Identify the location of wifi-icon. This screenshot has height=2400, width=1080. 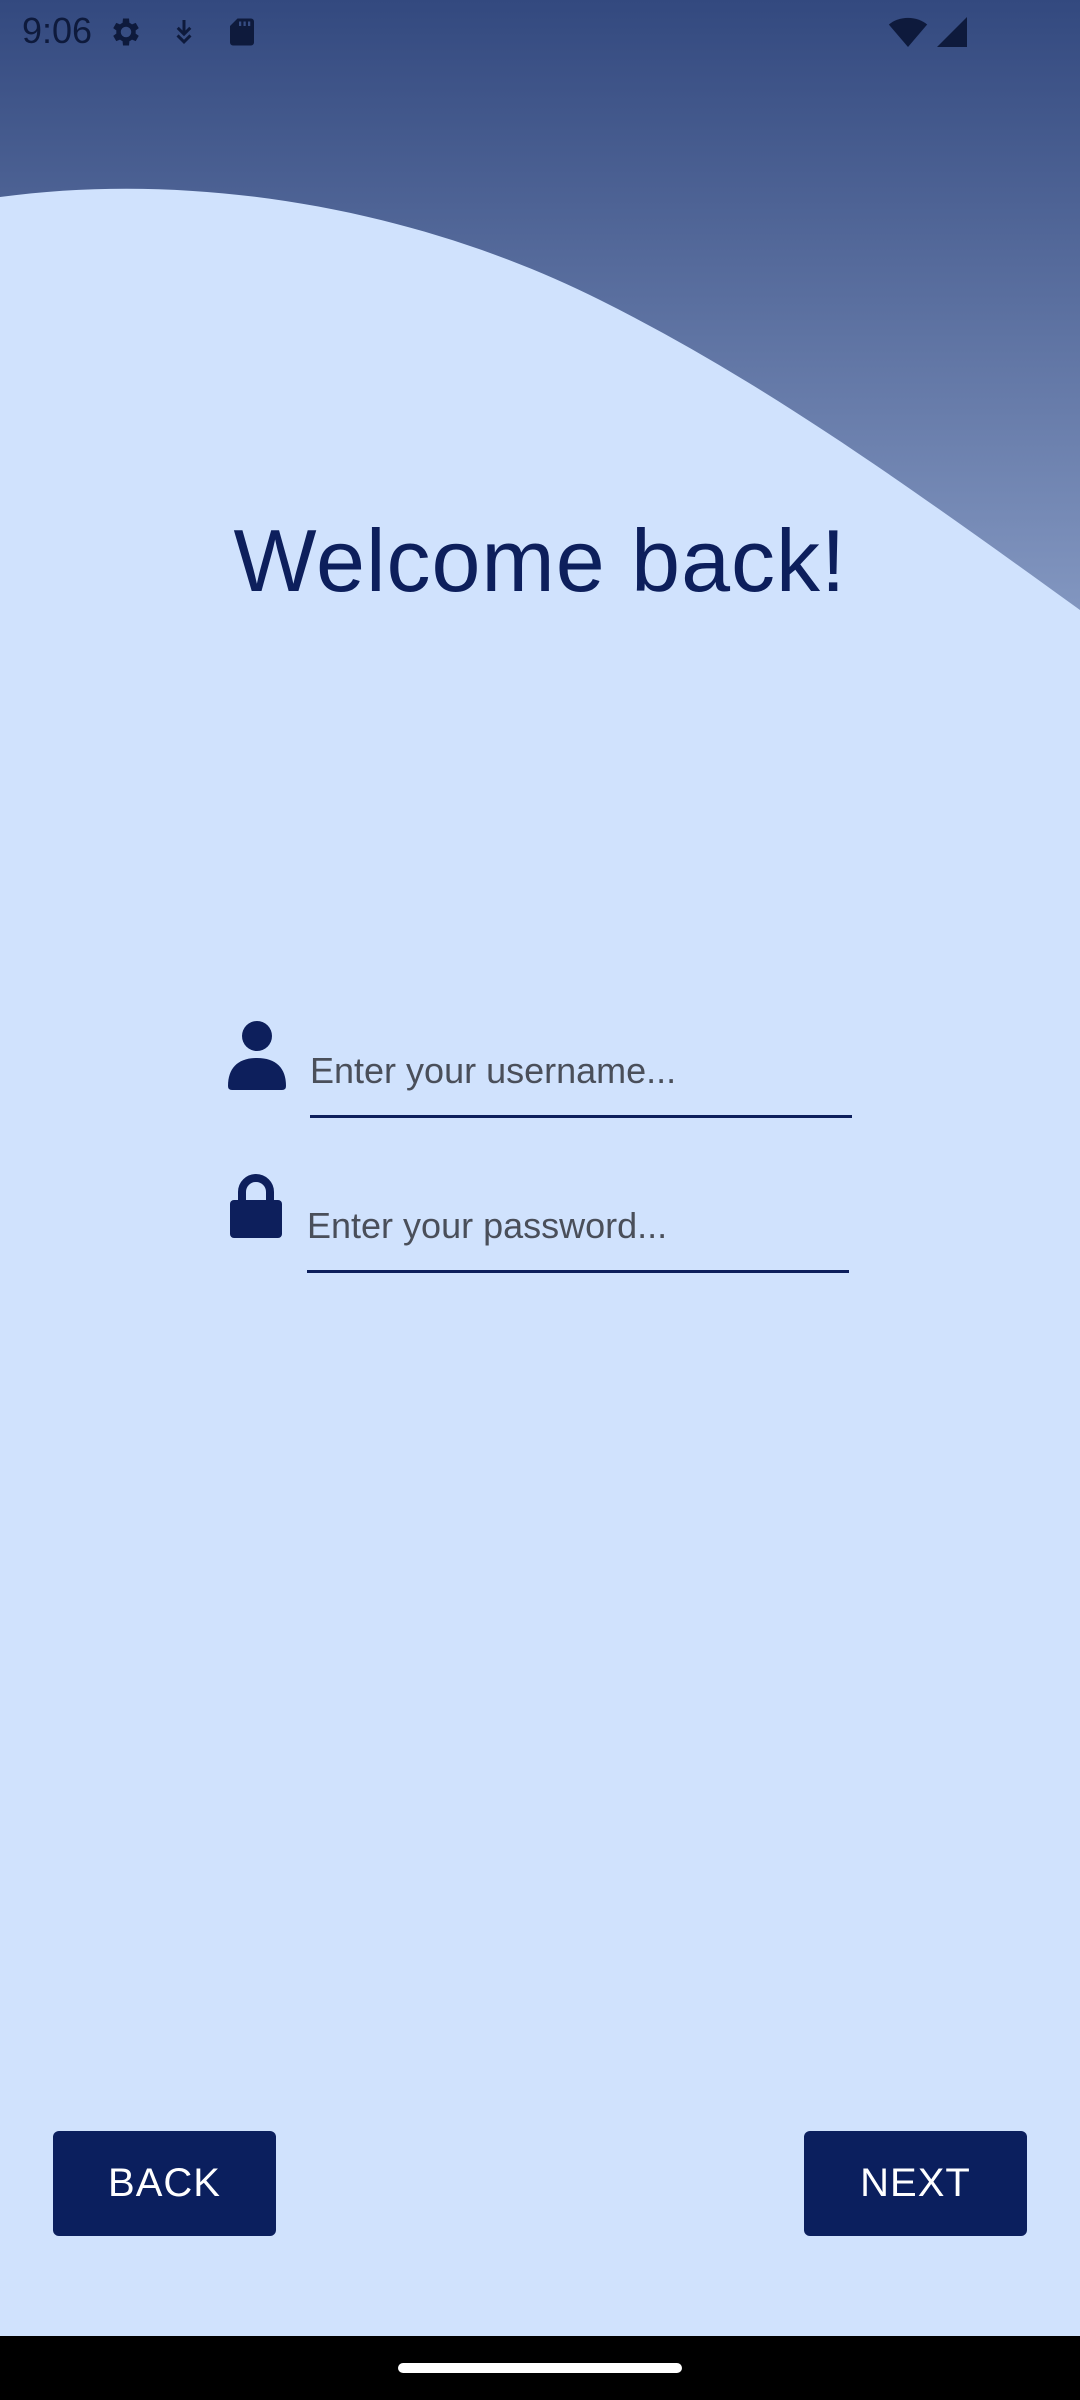
(908, 32).